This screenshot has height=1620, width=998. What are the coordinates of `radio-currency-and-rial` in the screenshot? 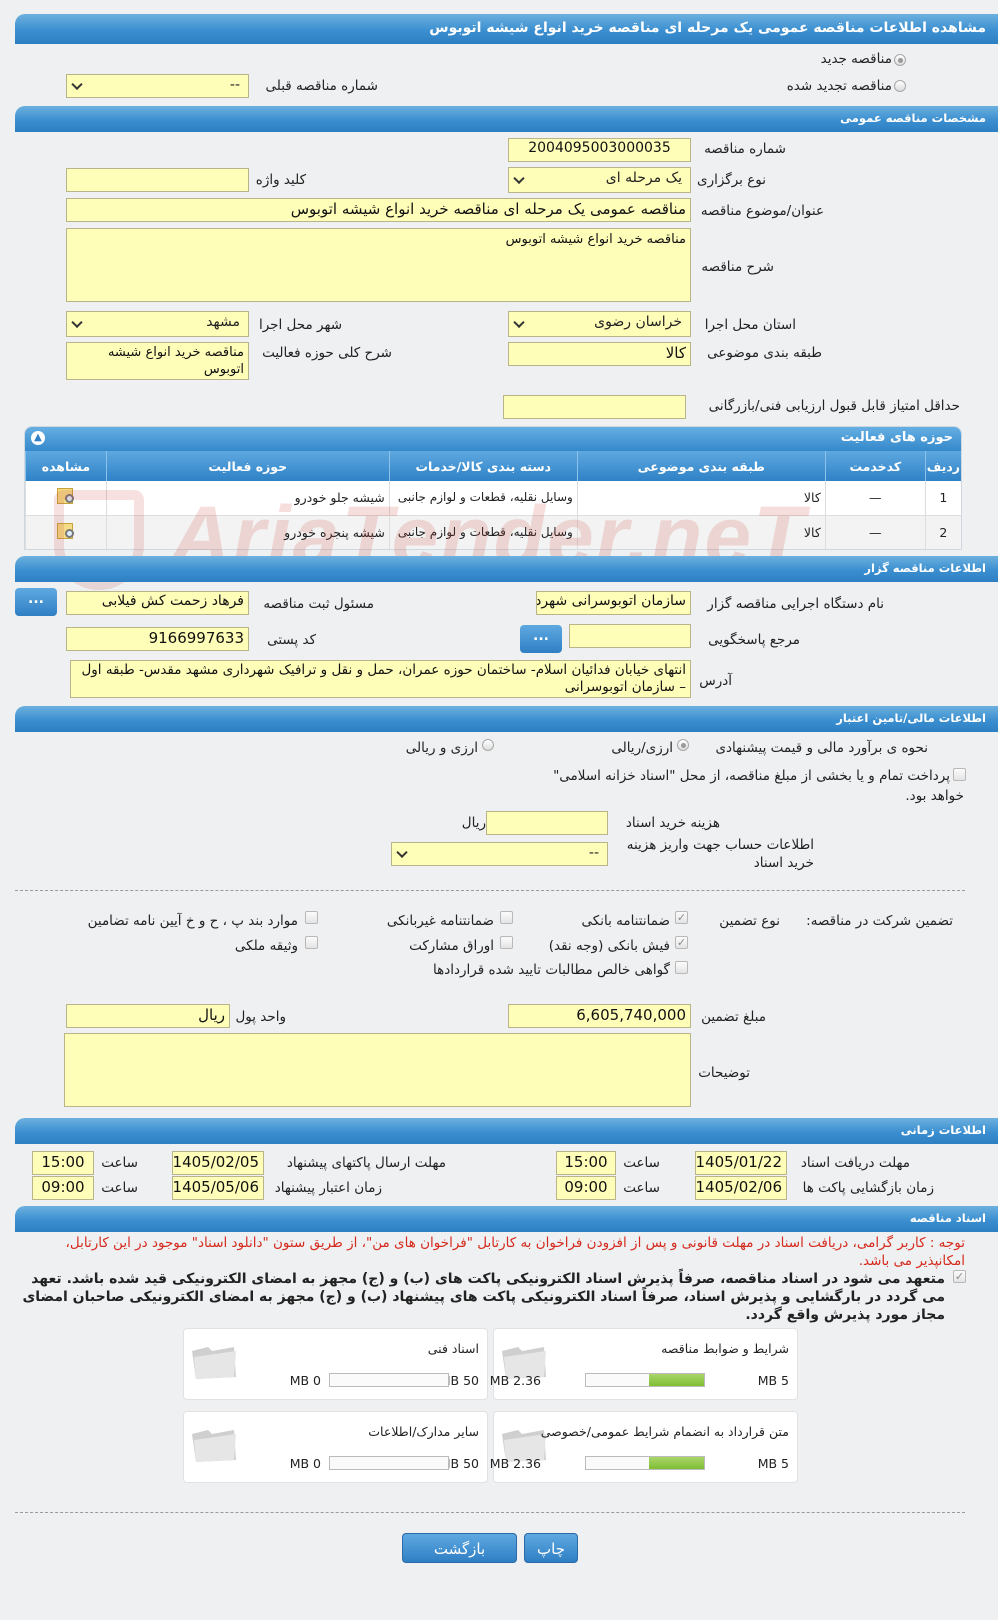 It's located at (488, 745).